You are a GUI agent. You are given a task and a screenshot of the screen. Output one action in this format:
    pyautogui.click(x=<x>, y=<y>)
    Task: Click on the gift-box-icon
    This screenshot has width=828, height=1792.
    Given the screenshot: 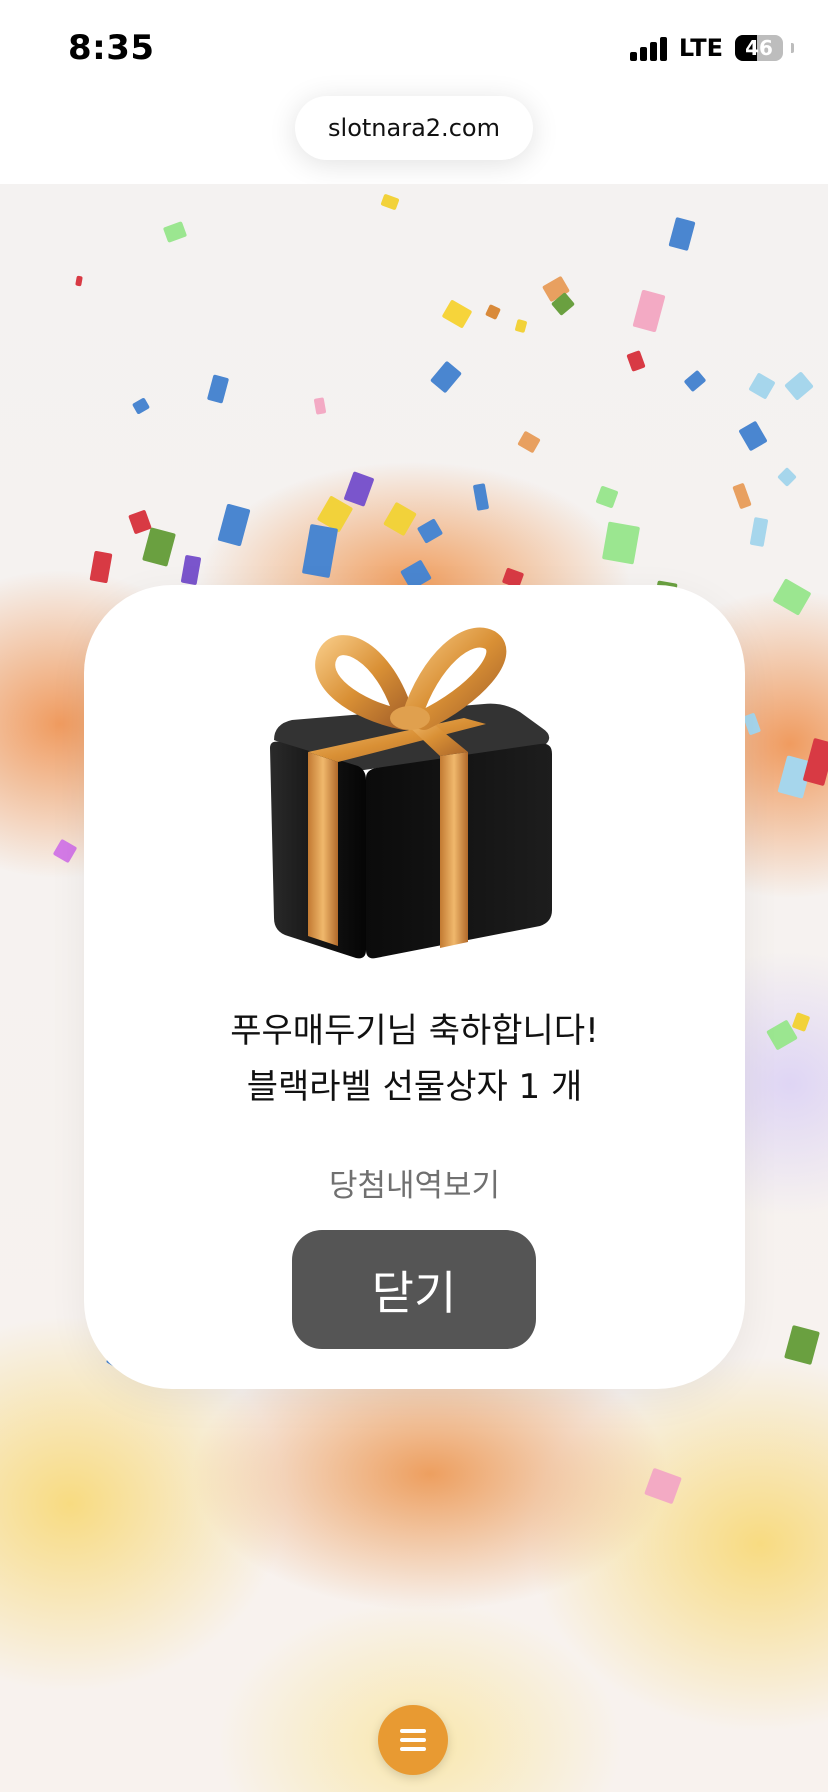 What is the action you would take?
    pyautogui.click(x=414, y=790)
    